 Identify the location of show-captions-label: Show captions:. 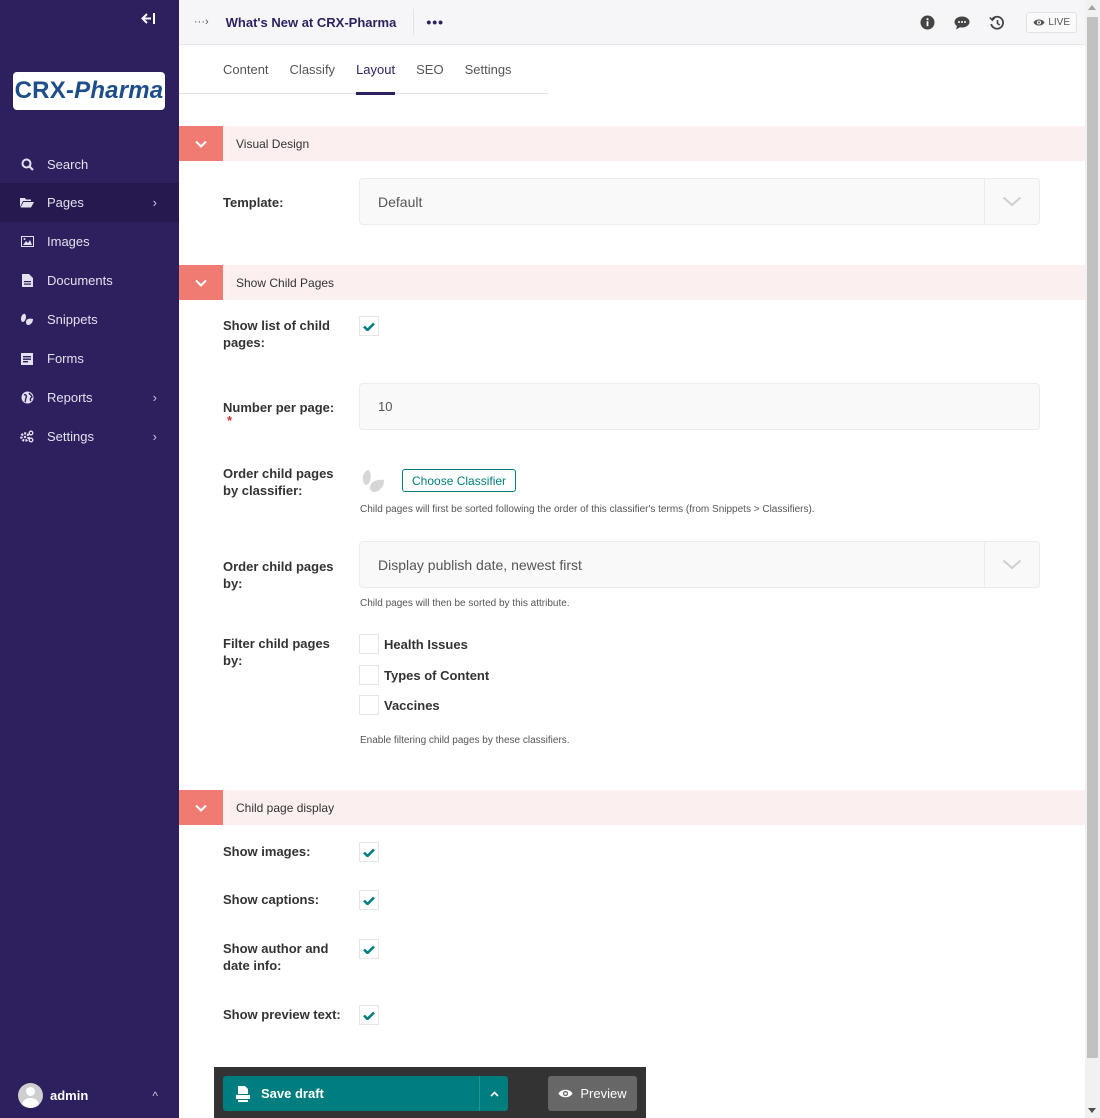
(271, 899).